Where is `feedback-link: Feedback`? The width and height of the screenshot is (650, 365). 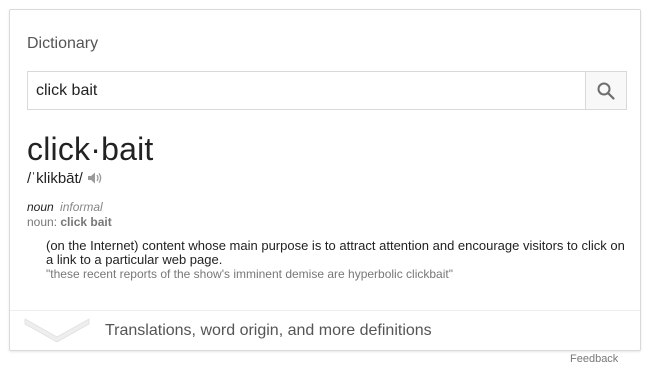
feedback-link: Feedback is located at coordinates (594, 359).